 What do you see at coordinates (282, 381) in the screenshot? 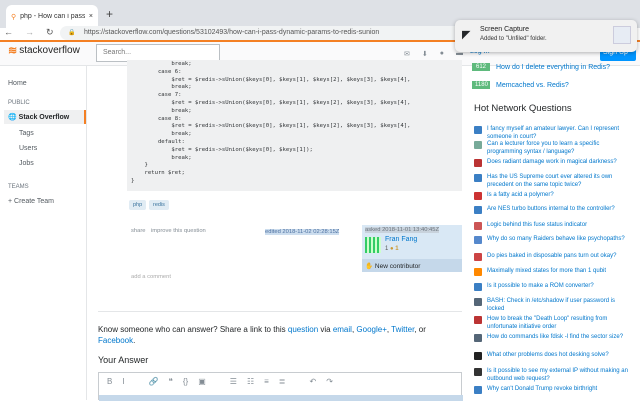
I see `rule-icon: ≣` at bounding box center [282, 381].